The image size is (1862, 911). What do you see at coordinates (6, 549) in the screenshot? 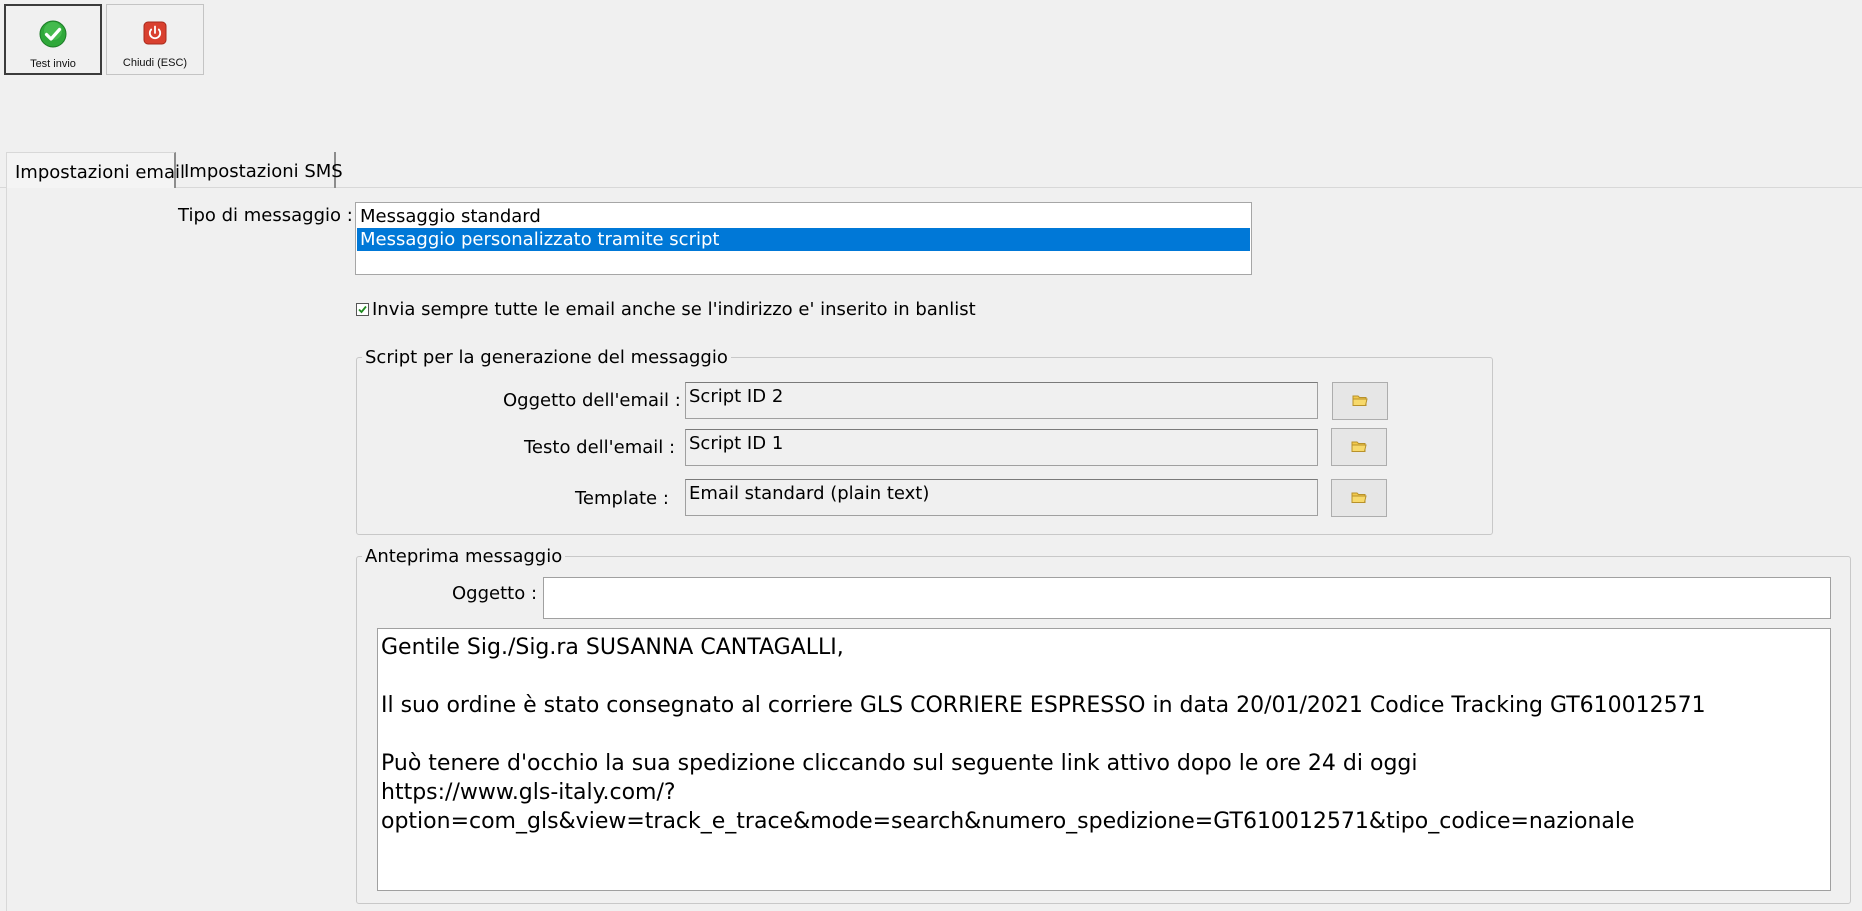
I see `tab-panel-border` at bounding box center [6, 549].